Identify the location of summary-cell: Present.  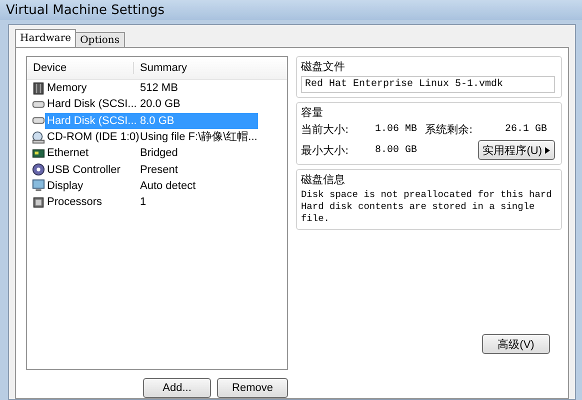
(198, 170).